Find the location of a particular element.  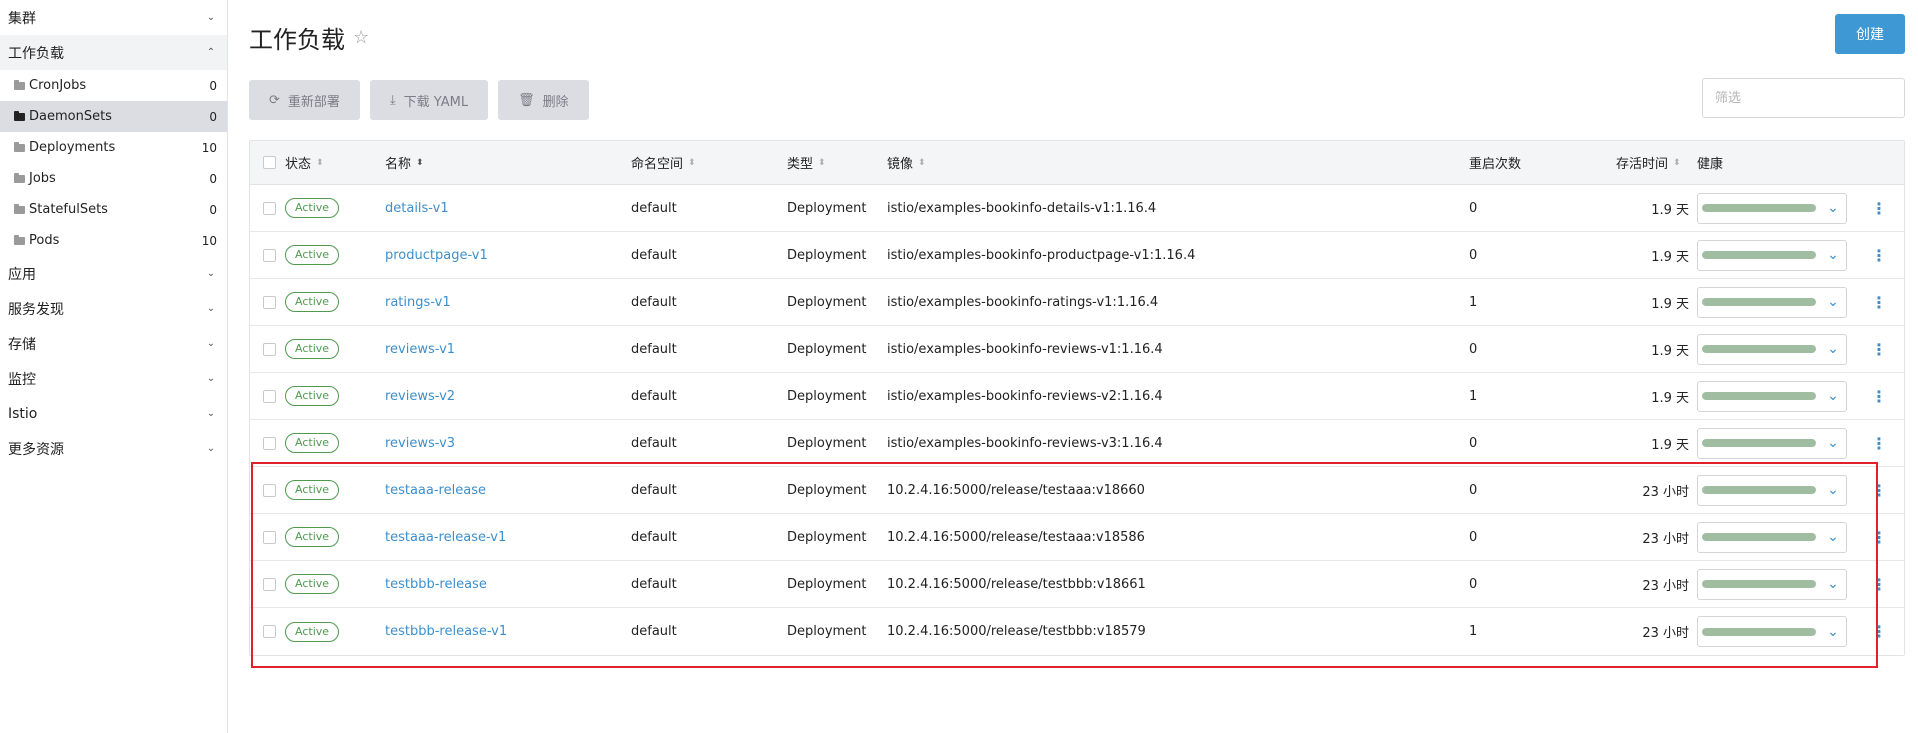

col-namespace: 命名空间 ⬍ is located at coordinates (663, 162).